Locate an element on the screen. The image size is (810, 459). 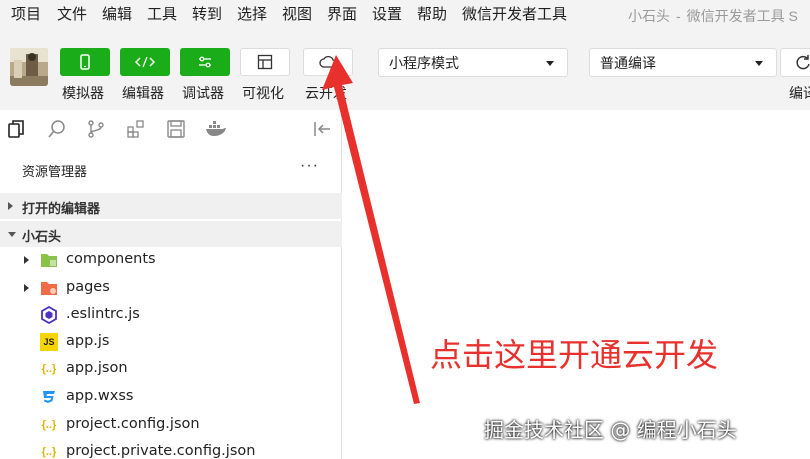
menu-project: 项目 is located at coordinates (26, 15).